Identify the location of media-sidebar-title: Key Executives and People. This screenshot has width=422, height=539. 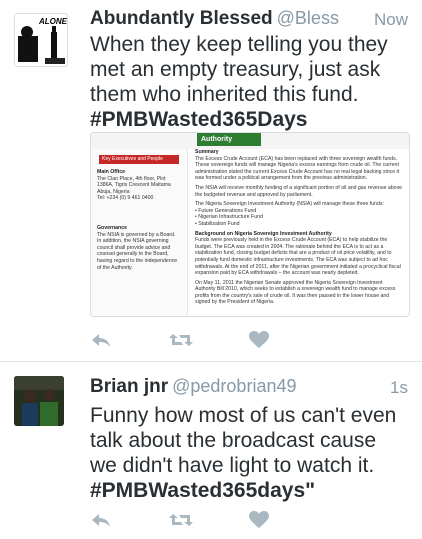
(139, 159).